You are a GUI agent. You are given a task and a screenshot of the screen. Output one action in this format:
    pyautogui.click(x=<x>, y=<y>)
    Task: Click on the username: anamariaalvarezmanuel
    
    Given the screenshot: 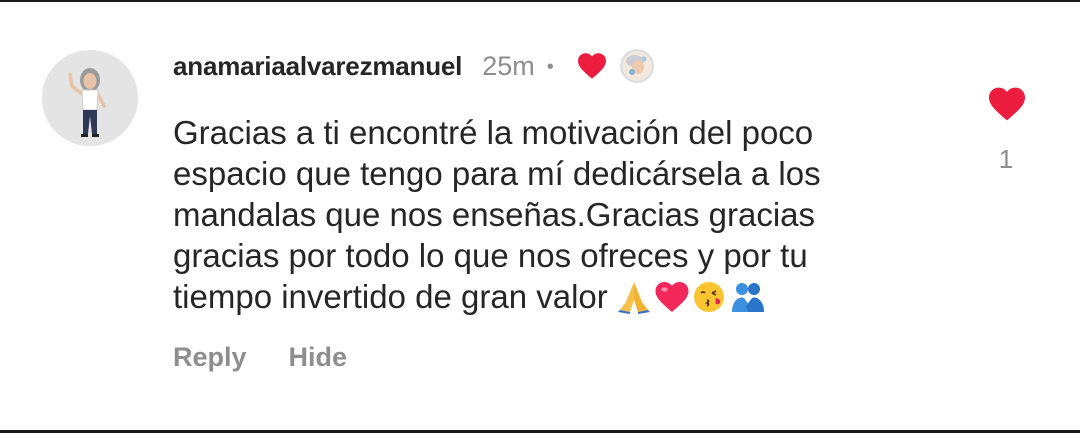 What is the action you would take?
    pyautogui.click(x=317, y=66)
    